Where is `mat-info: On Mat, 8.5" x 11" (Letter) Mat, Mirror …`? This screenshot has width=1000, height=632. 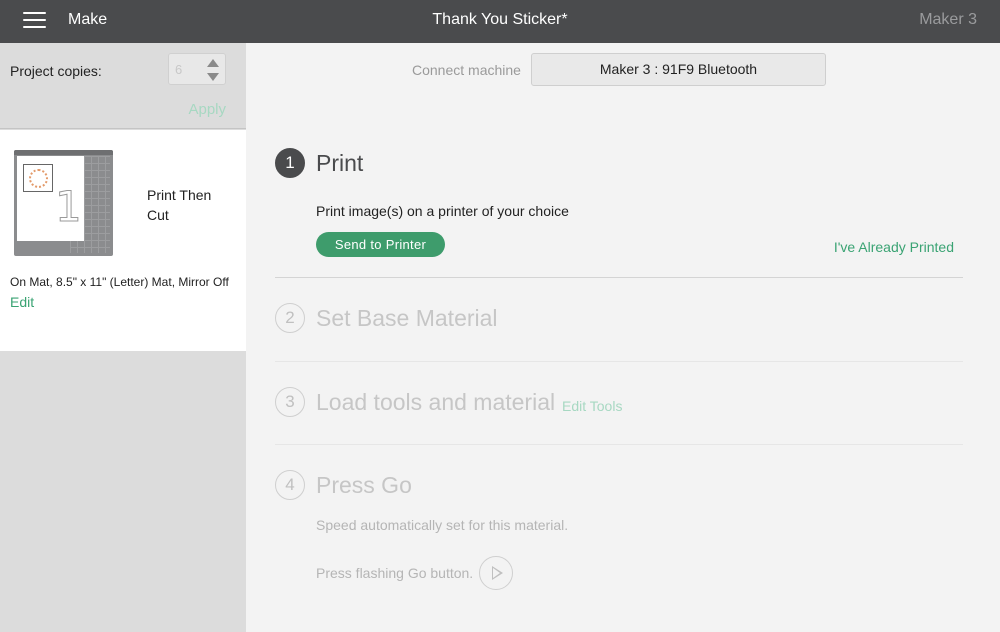 mat-info: On Mat, 8.5" x 11" (Letter) Mat, Mirror … is located at coordinates (119, 282).